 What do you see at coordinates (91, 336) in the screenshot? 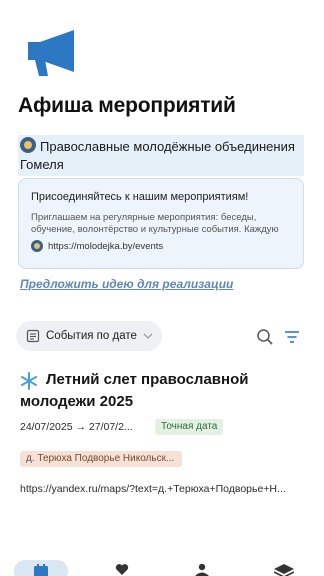
I see `sort-label: События по дате` at bounding box center [91, 336].